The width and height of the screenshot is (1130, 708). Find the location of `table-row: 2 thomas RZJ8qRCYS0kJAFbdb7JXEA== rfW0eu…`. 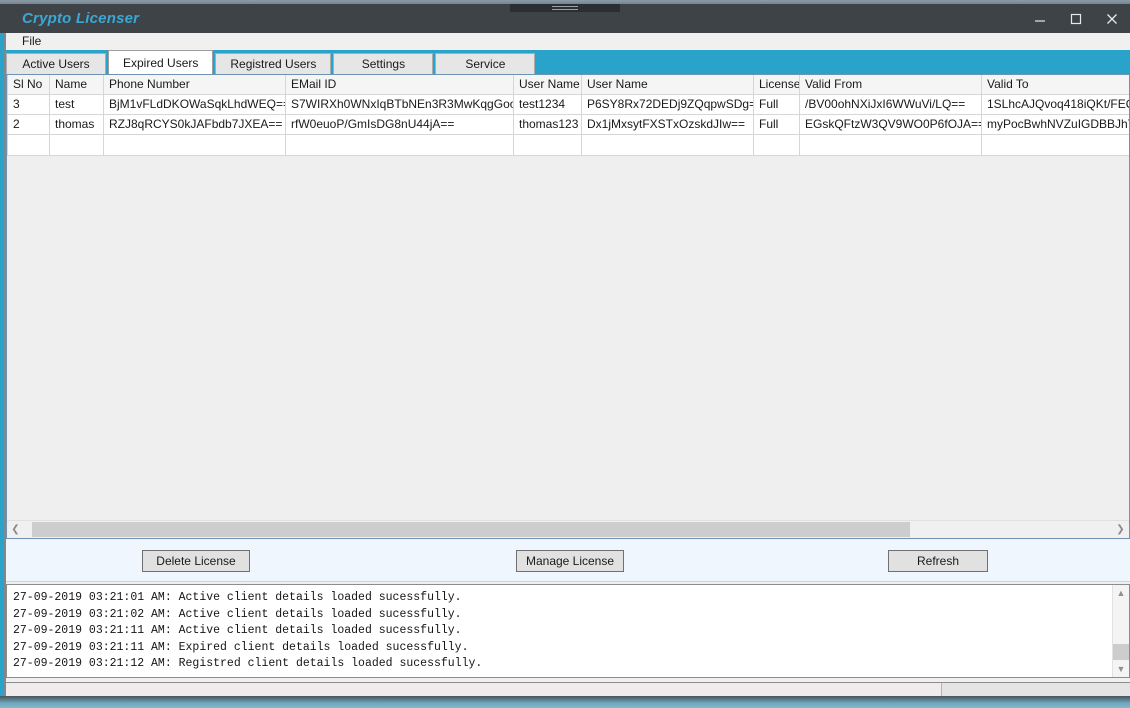

table-row: 2 thomas RZJ8qRCYS0kJAFbdb7JXEA== rfW0eu… is located at coordinates (568, 124).